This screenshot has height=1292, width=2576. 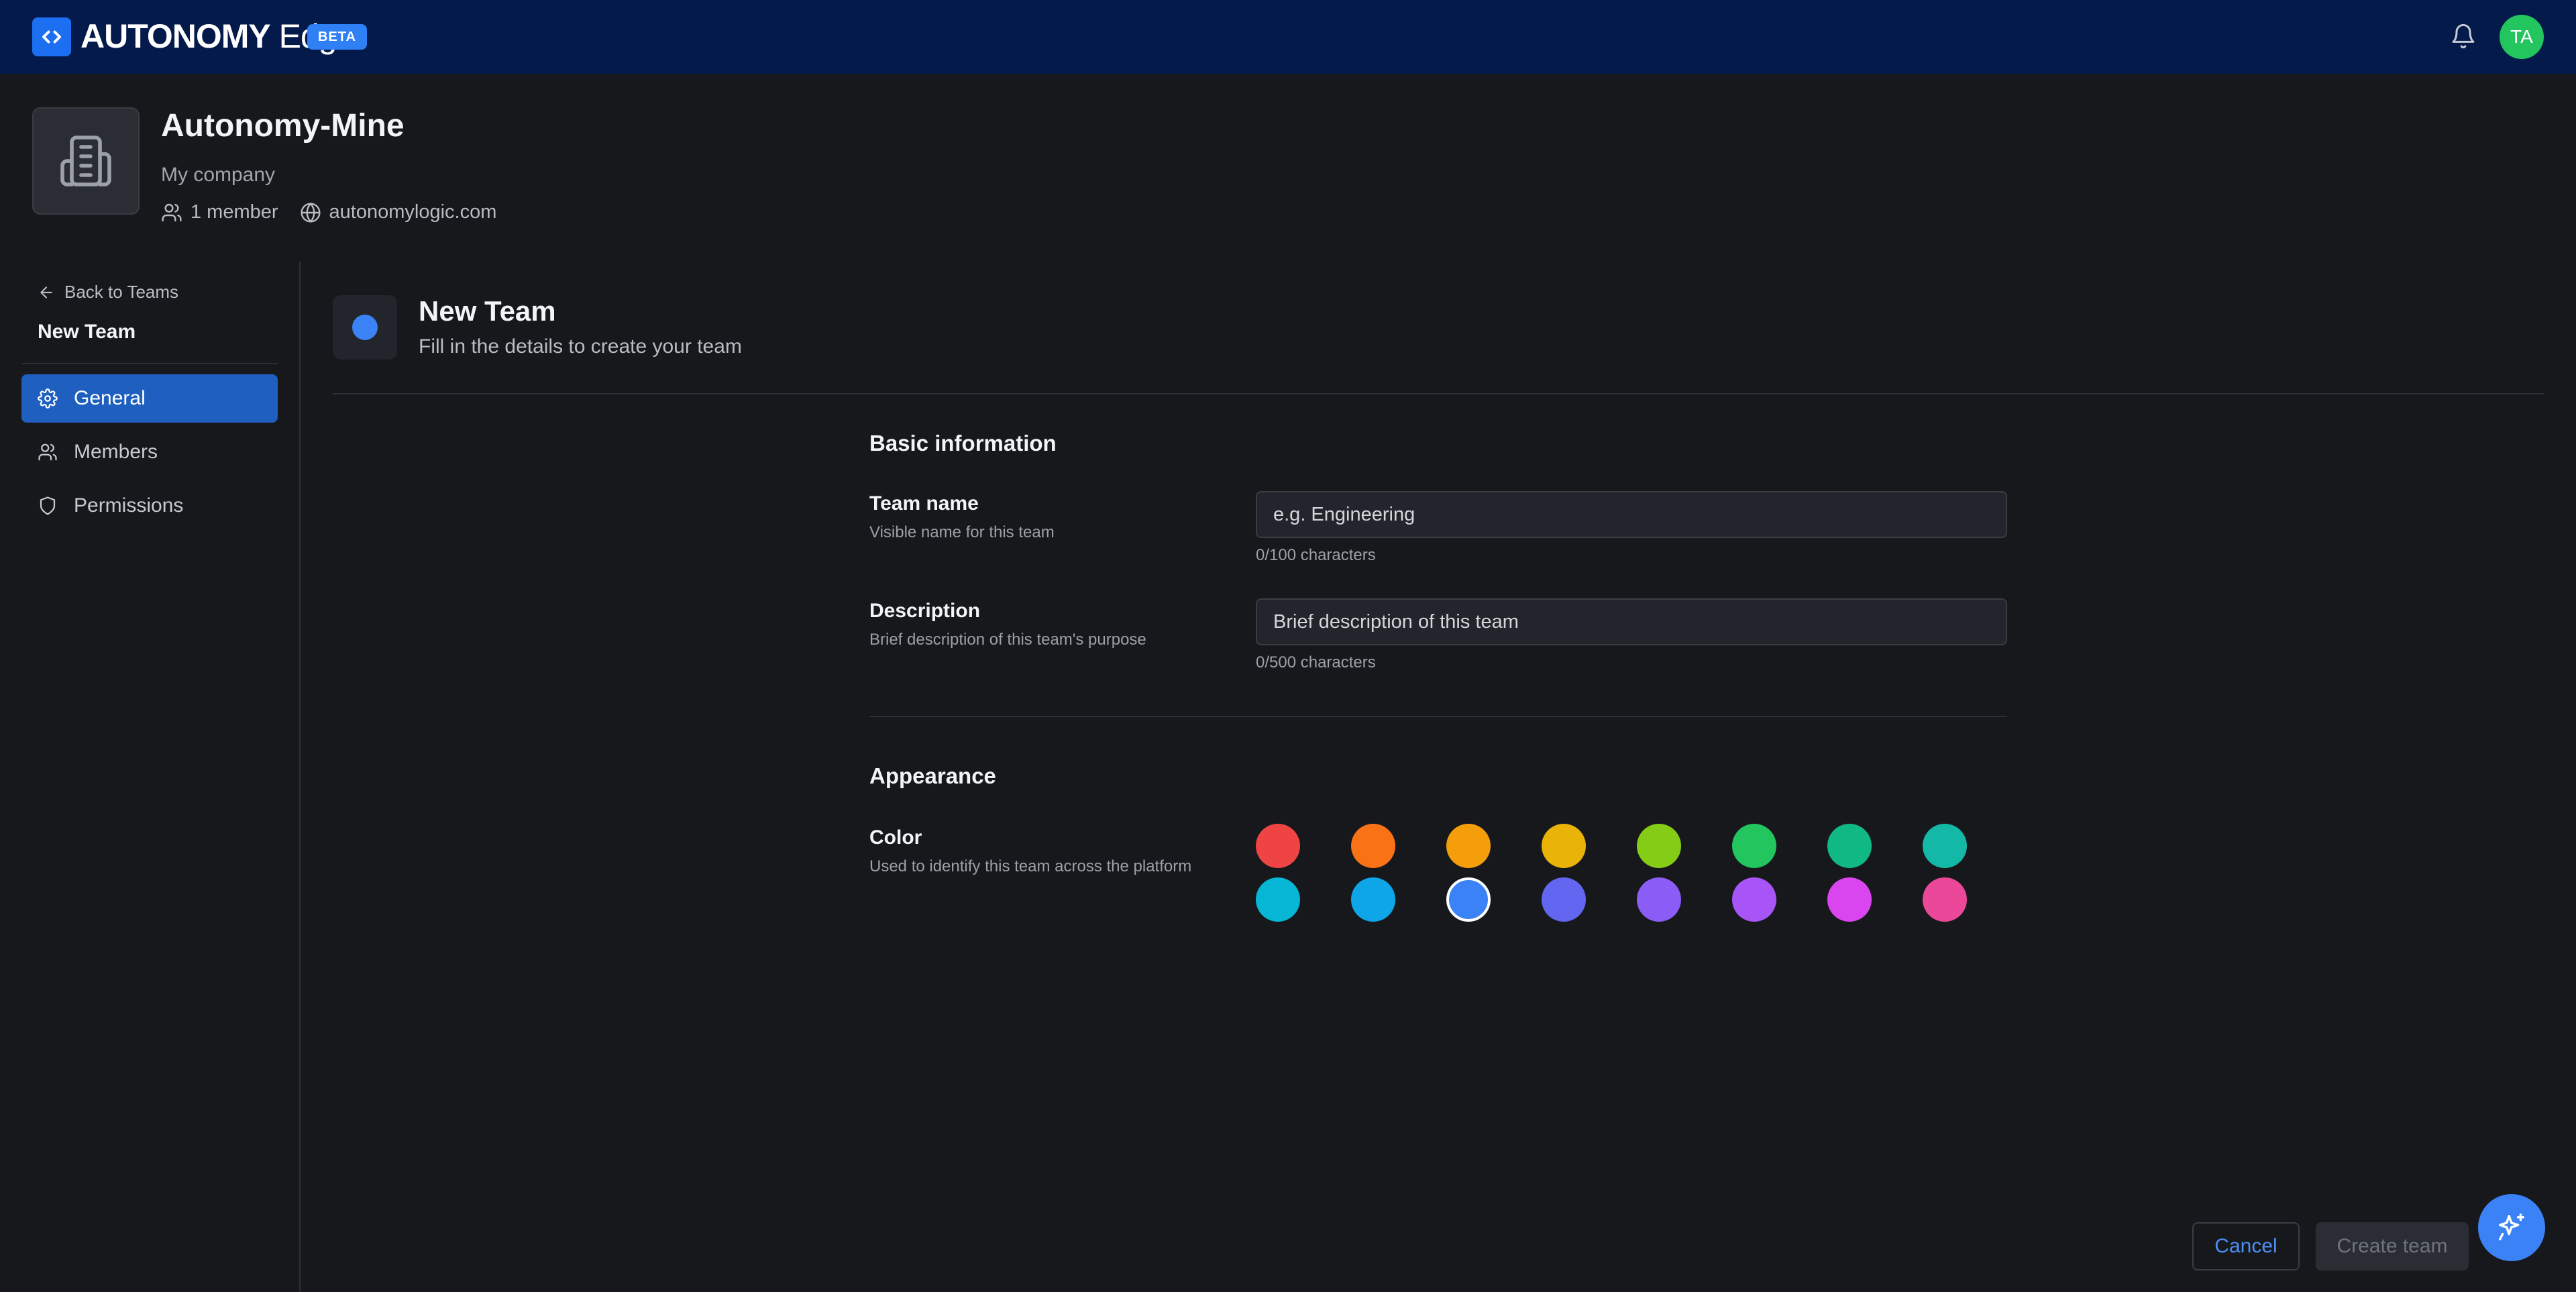 I want to click on description-label: Description, so click(x=925, y=611).